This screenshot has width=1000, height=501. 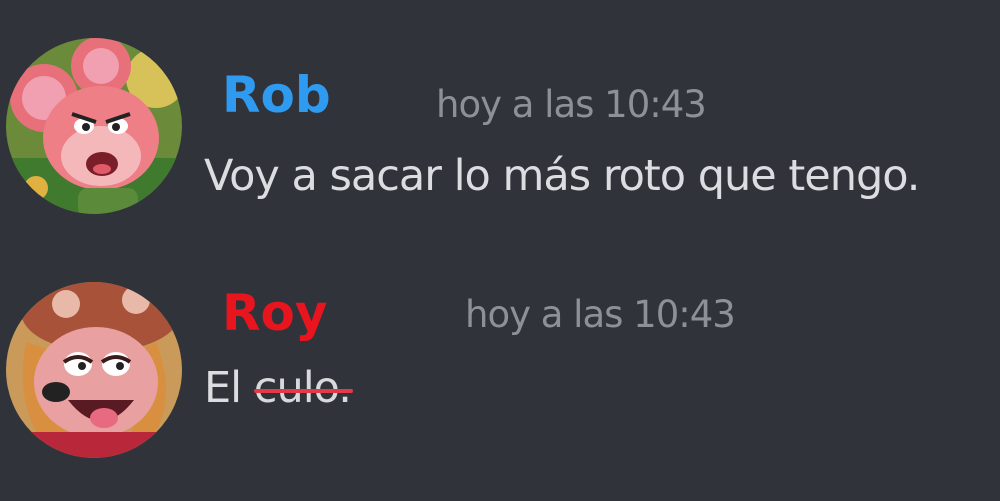 What do you see at coordinates (223, 388) in the screenshot?
I see `message-text-plain: El` at bounding box center [223, 388].